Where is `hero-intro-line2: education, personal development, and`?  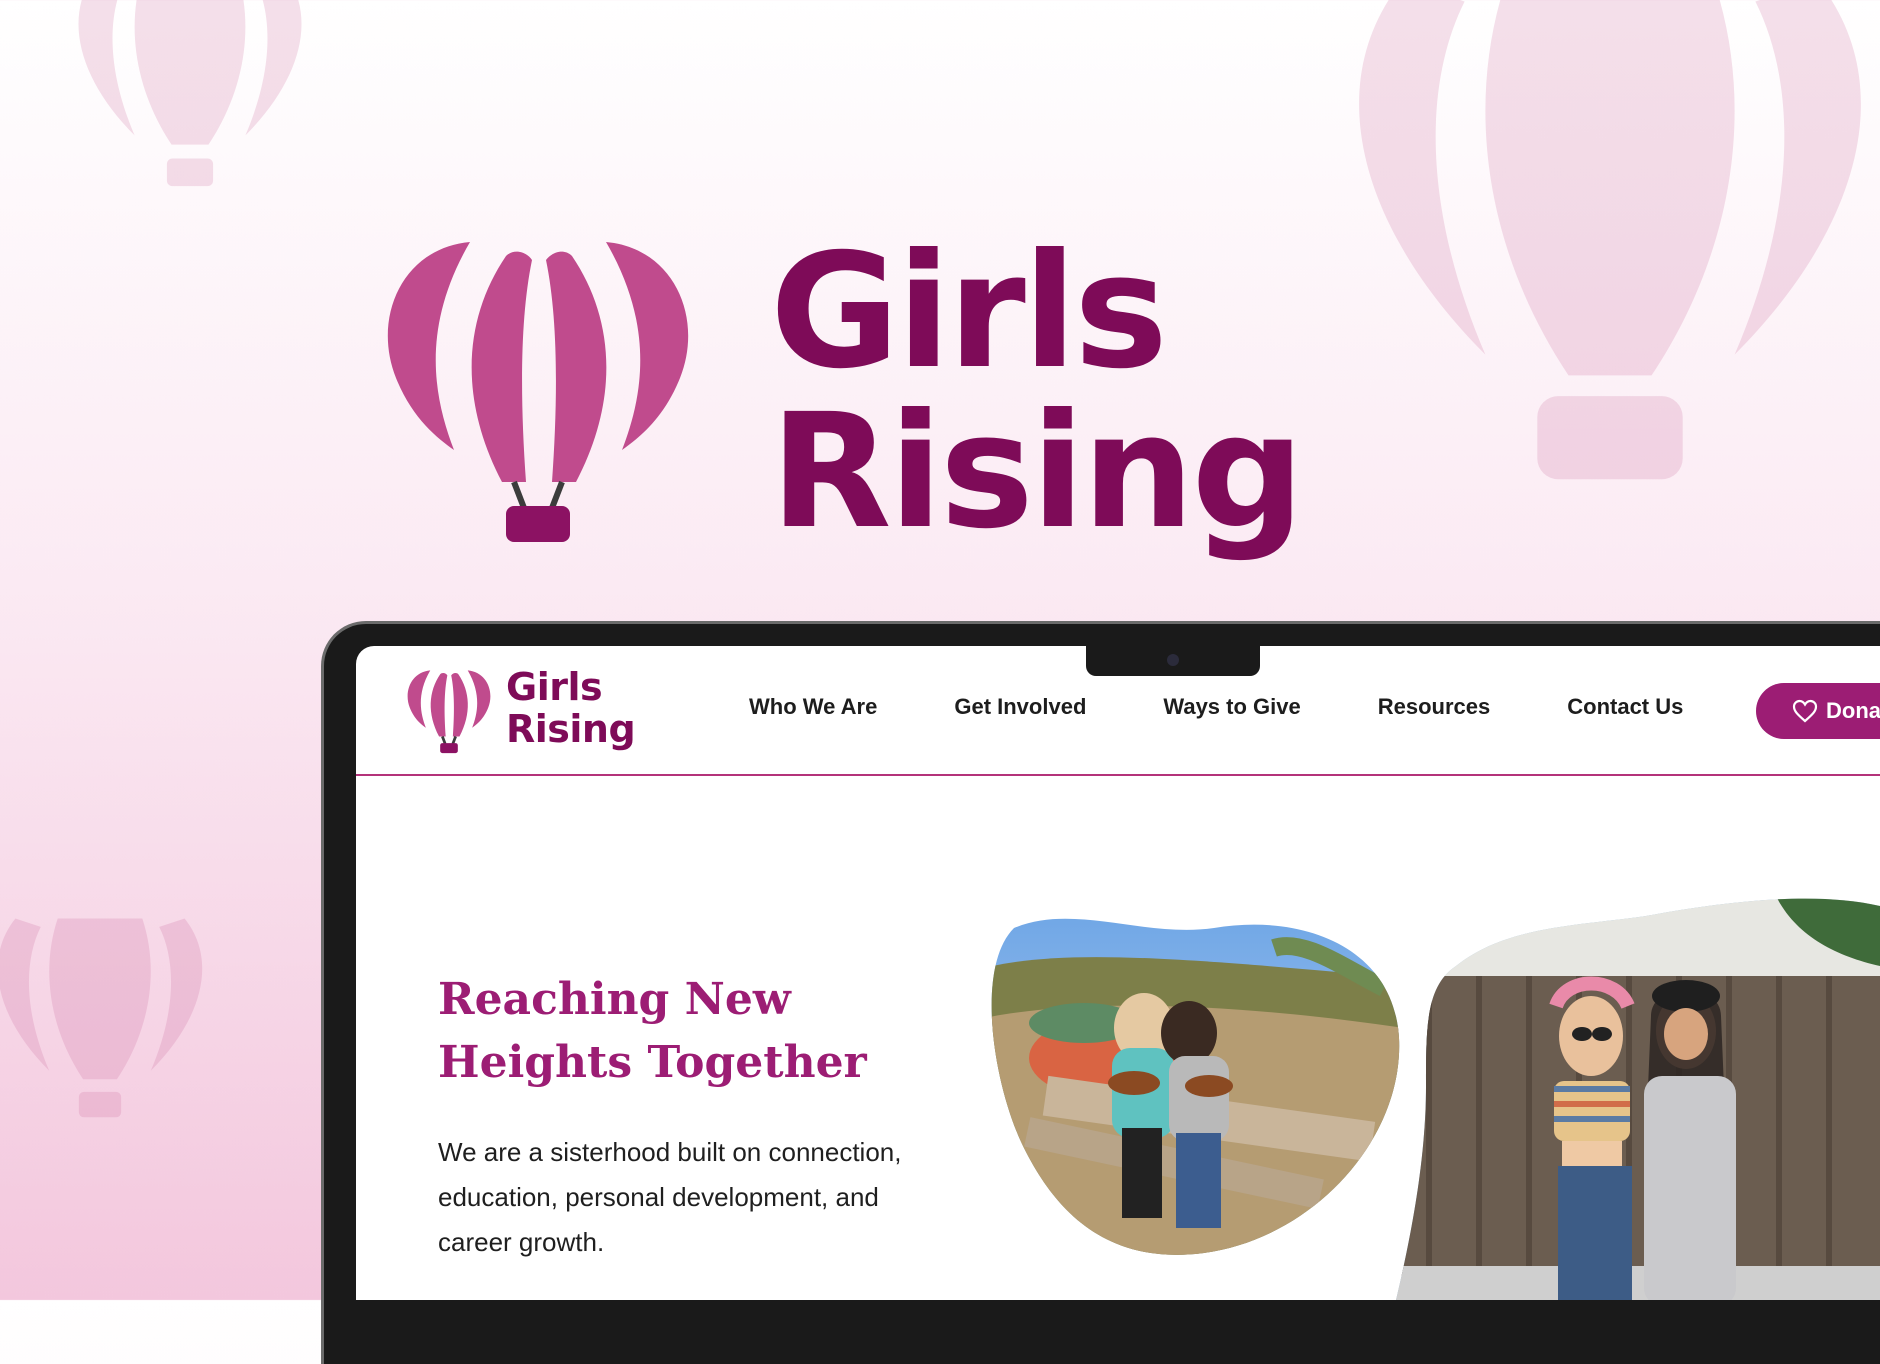
hero-intro-line2: education, personal development, and is located at coordinates (658, 1197).